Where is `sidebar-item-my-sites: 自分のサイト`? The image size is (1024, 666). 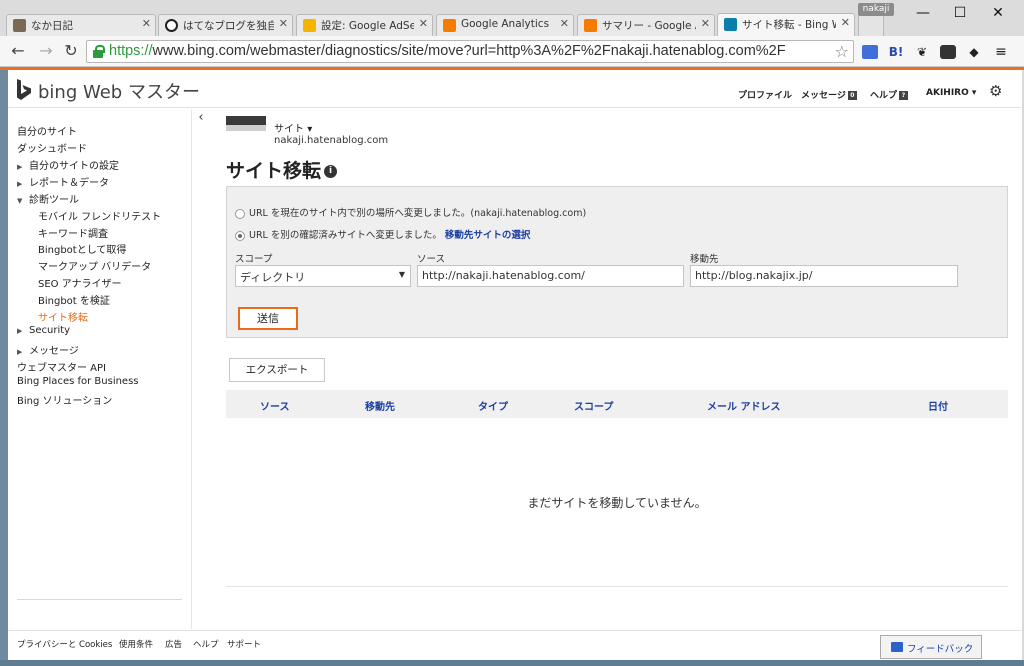
sidebar-item-my-sites: 自分のサイト is located at coordinates (47, 130).